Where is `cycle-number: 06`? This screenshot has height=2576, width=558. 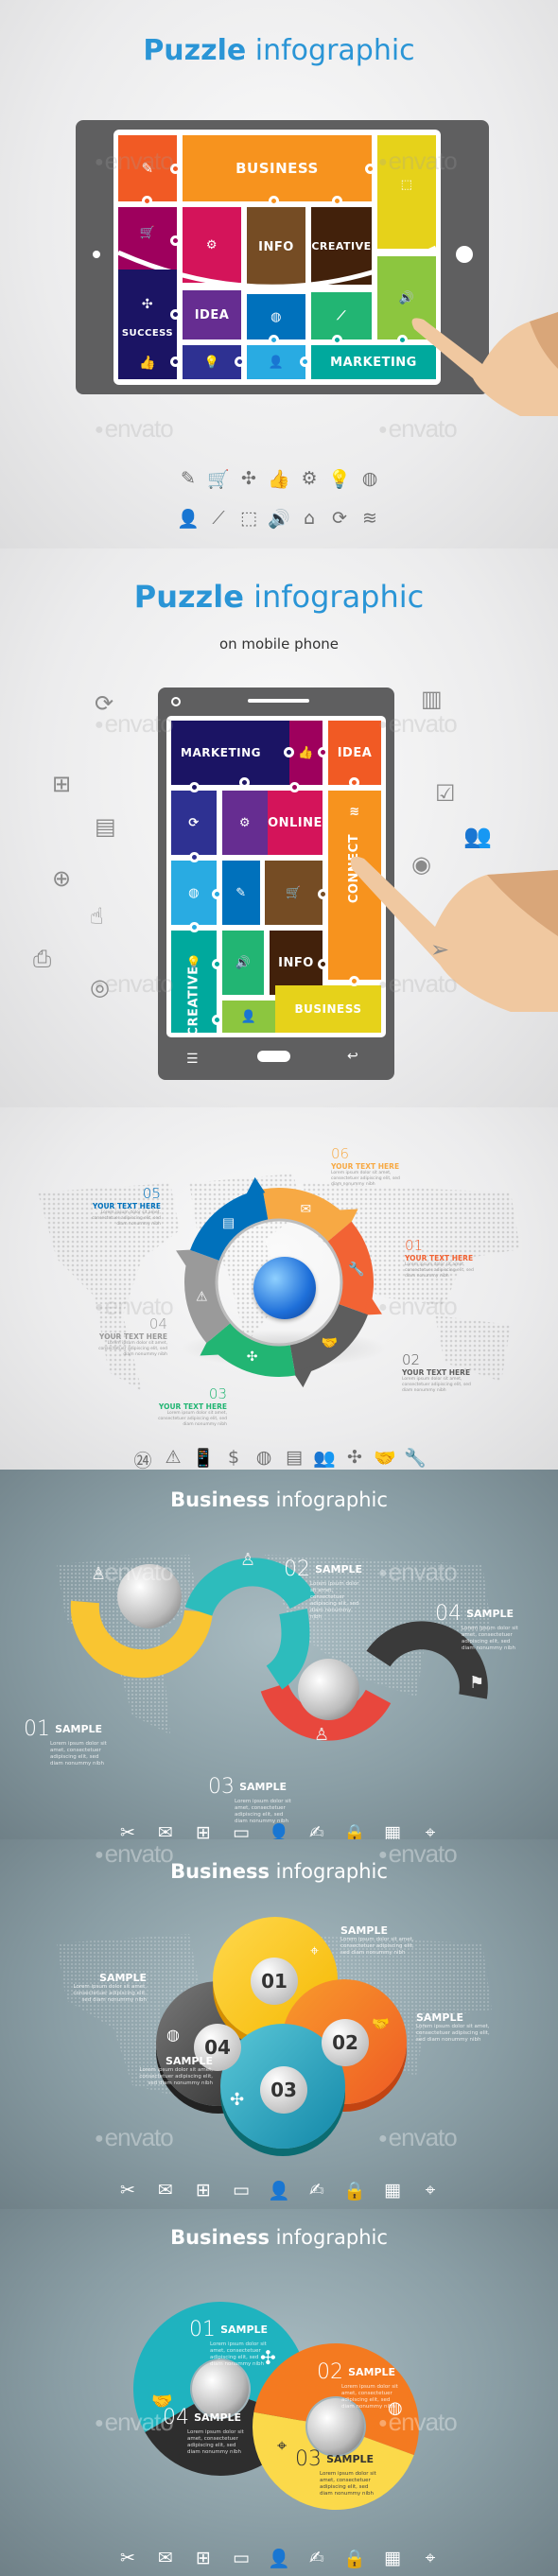
cycle-number: 06 is located at coordinates (340, 1153).